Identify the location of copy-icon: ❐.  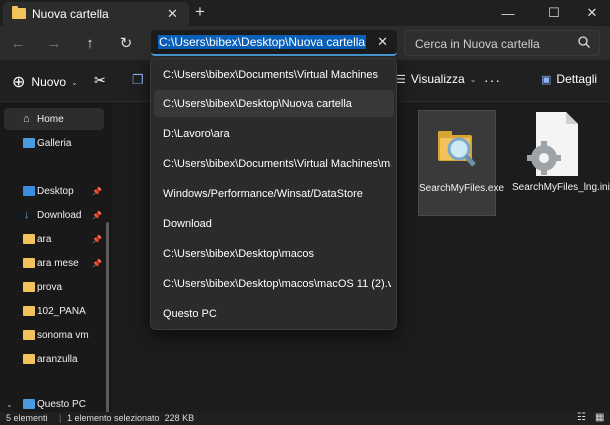
(138, 79).